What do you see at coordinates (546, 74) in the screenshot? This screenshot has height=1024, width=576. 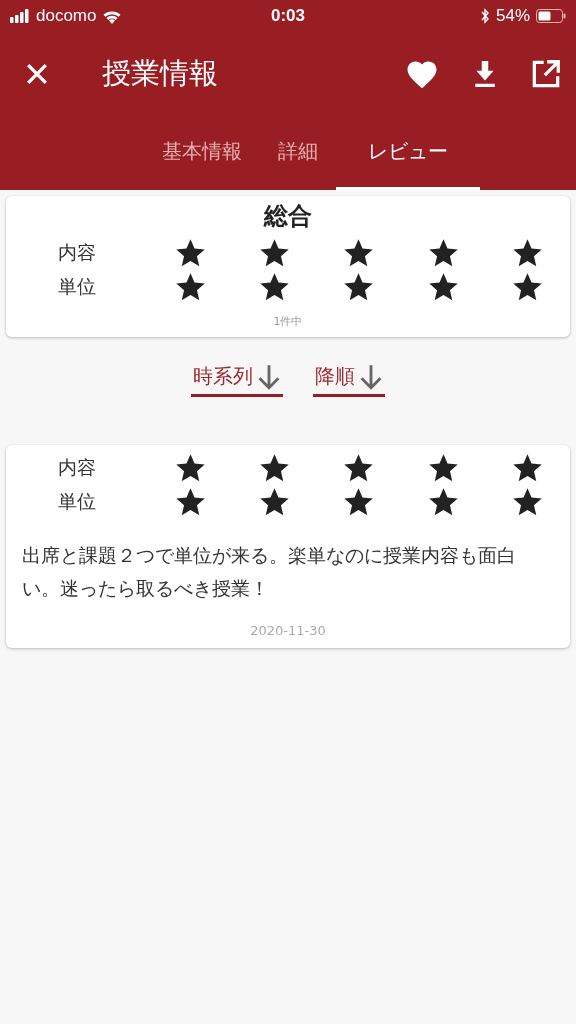 I see `external-link-icon` at bounding box center [546, 74].